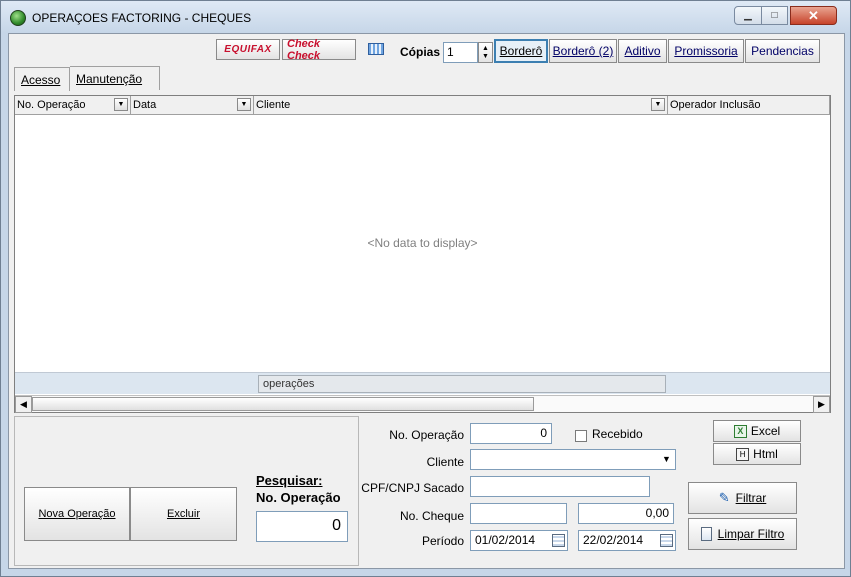 The height and width of the screenshot is (577, 851). I want to click on tab-manutencao: Manutenção, so click(115, 78).